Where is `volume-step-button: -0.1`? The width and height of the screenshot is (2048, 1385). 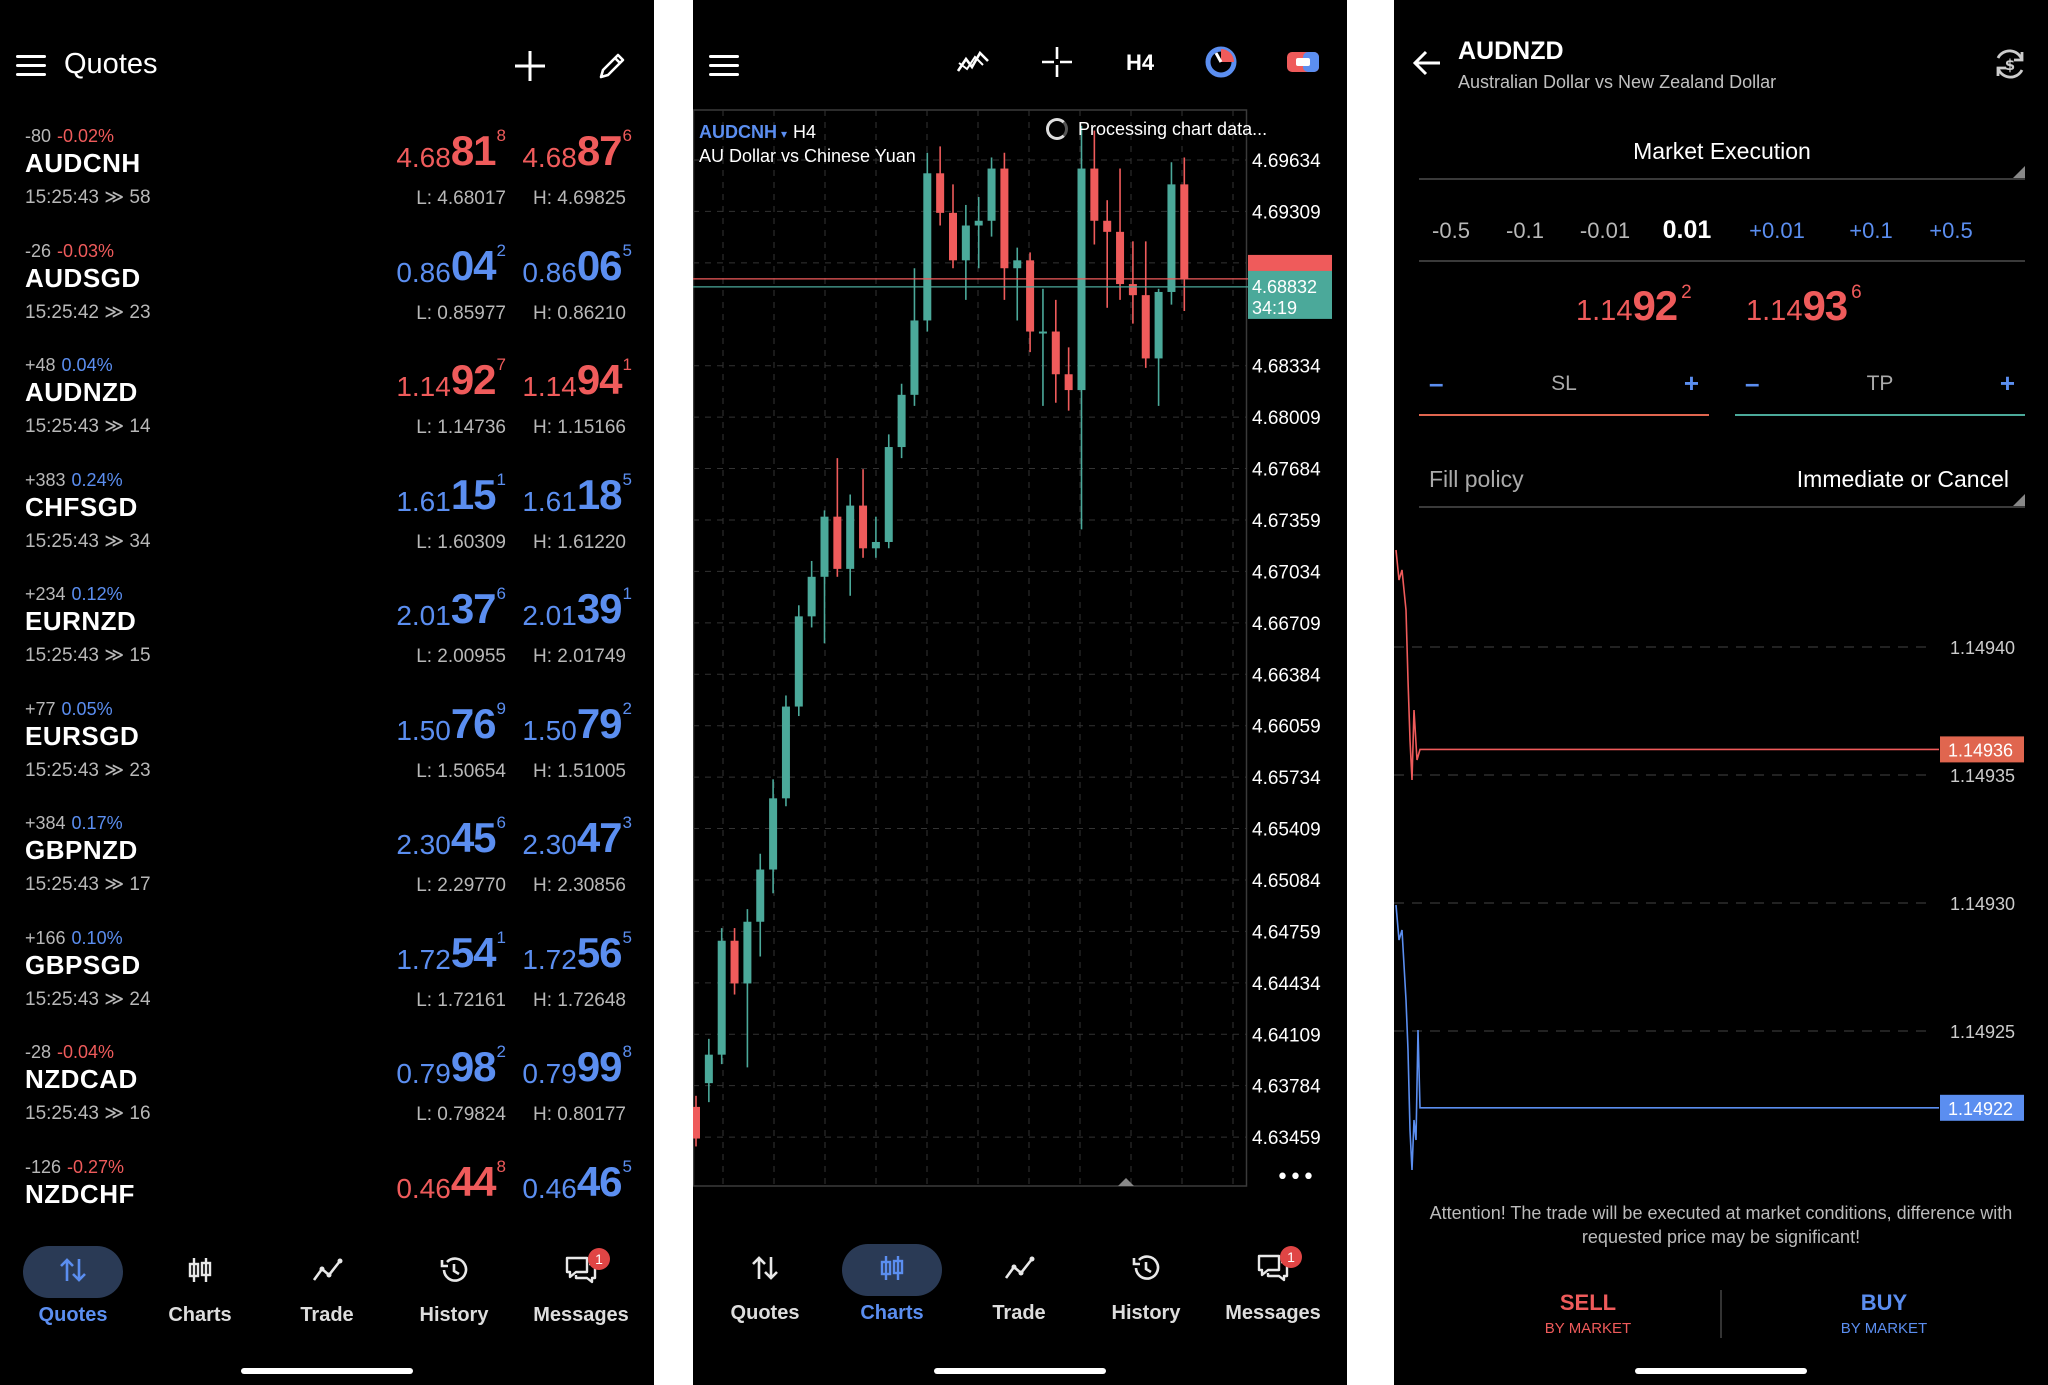
volume-step-button: -0.1 is located at coordinates (1525, 231).